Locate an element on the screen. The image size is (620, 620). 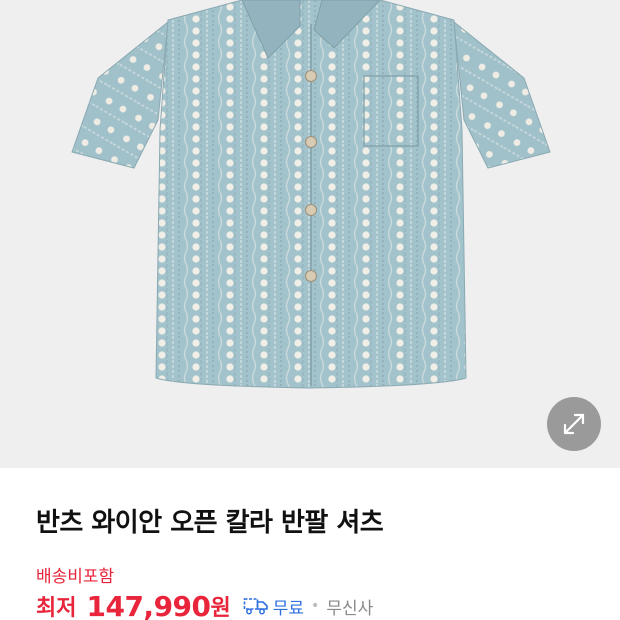
expand-image-button is located at coordinates (574, 424).